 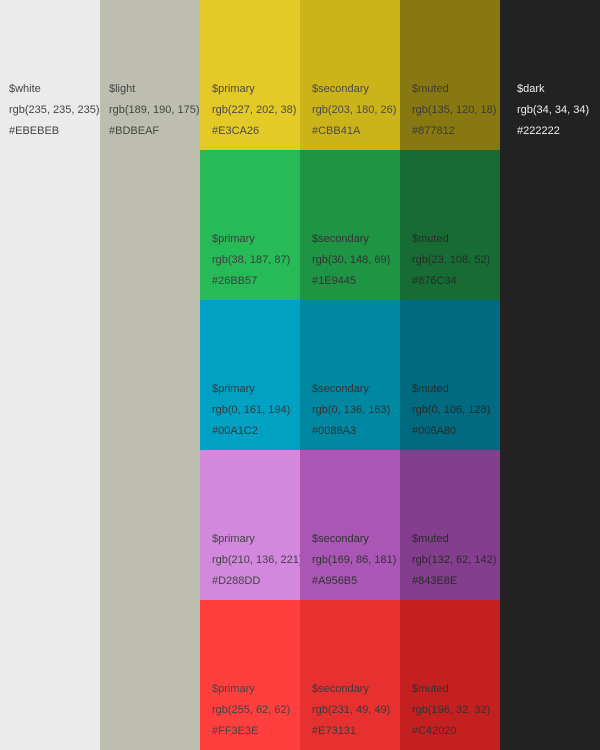 I want to click on swatch-label: $muted rgb(23, 108, 52) #876C34, so click(x=451, y=260).